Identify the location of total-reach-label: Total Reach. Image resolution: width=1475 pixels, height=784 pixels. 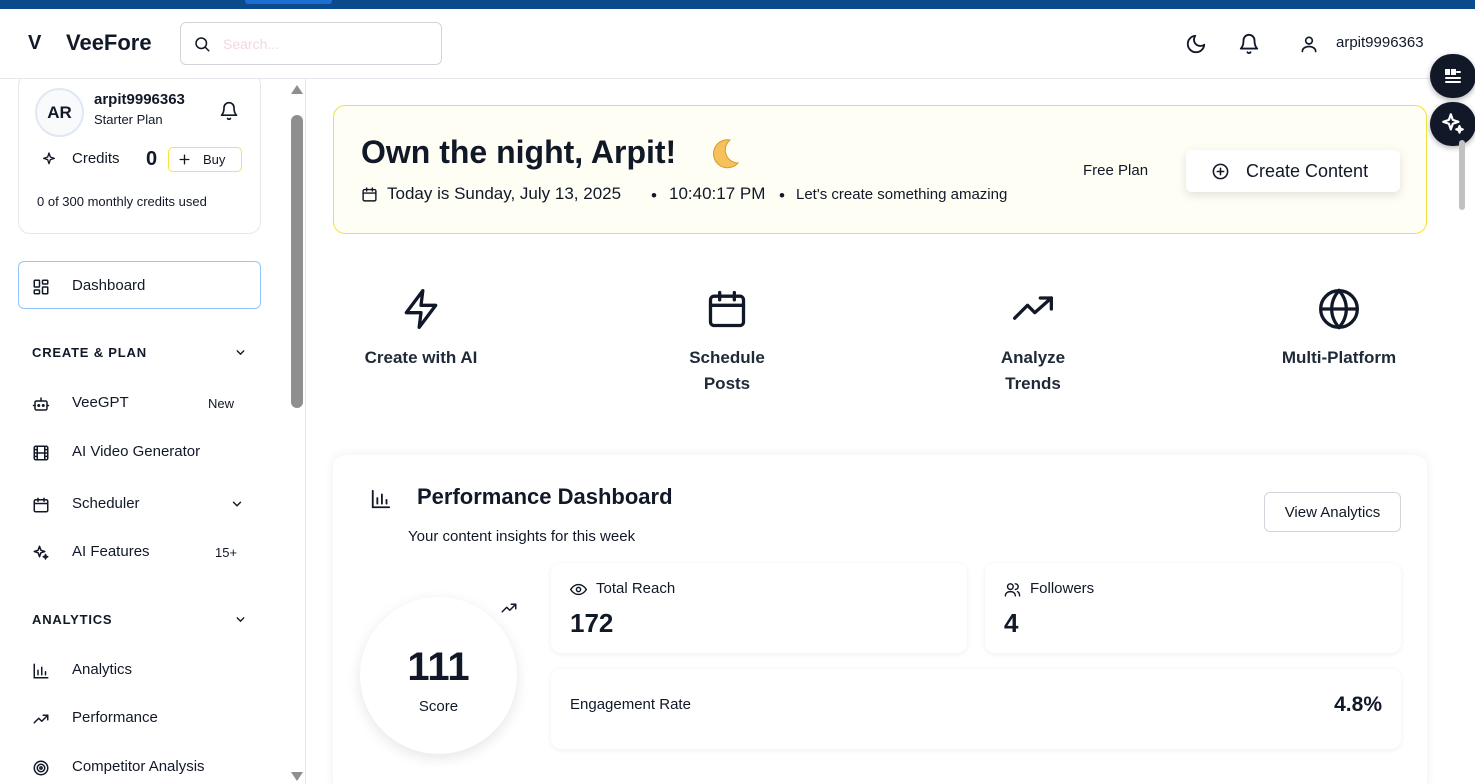
(636, 588).